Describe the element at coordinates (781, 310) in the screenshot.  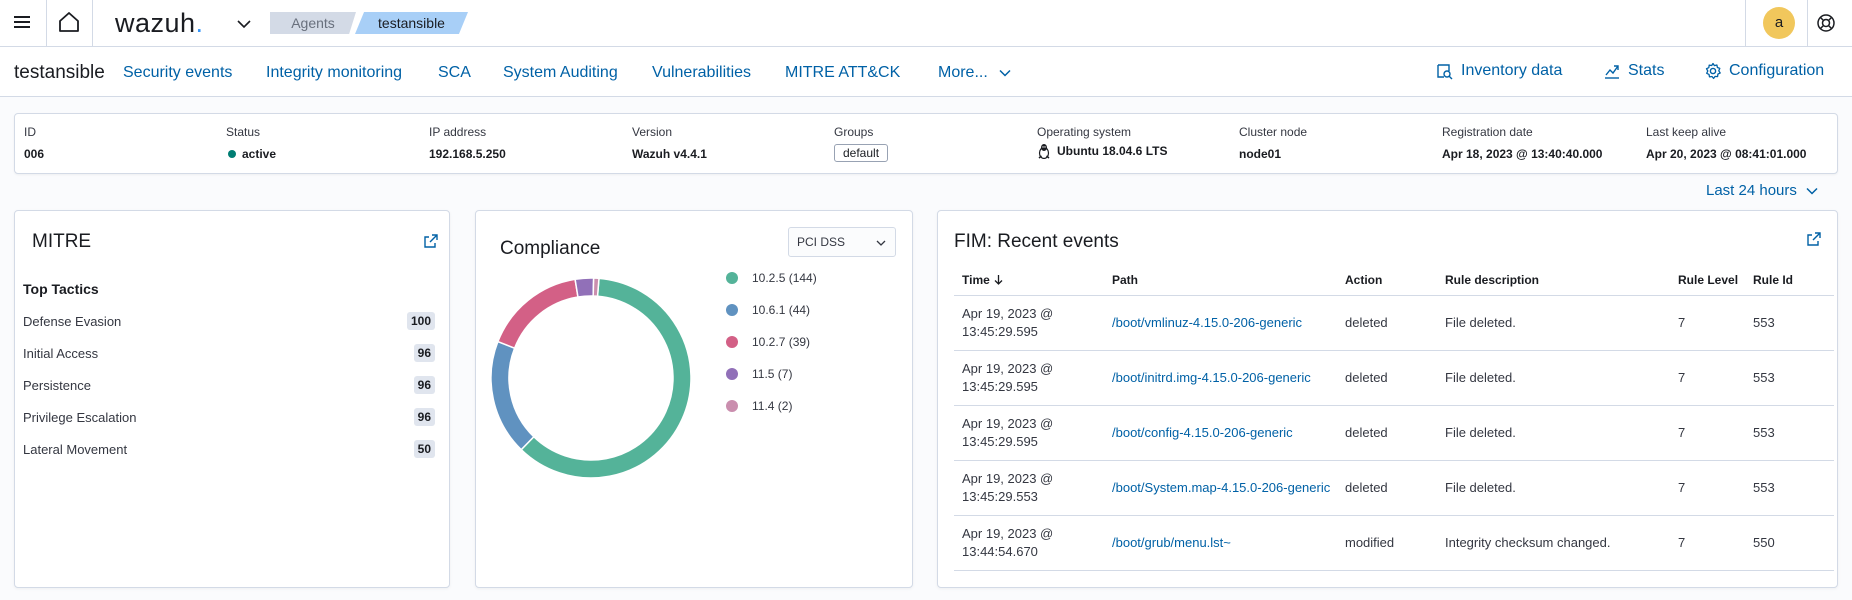
I see `legend-label: 10.6.1 (44)` at that location.